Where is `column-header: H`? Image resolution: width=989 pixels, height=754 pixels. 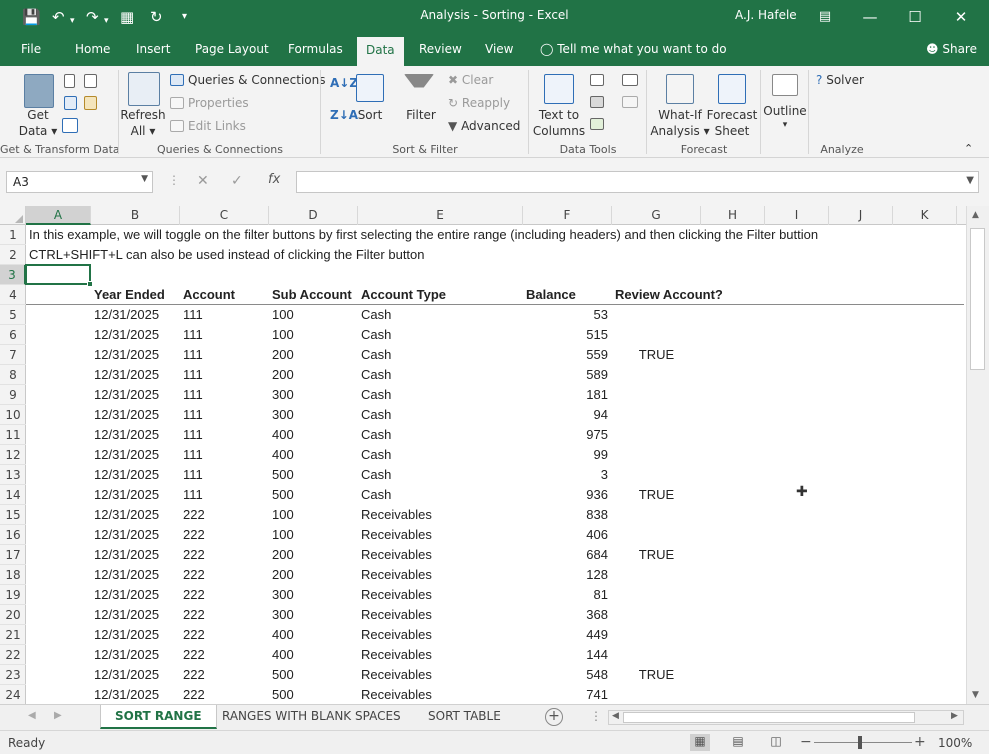
column-header: H is located at coordinates (733, 215).